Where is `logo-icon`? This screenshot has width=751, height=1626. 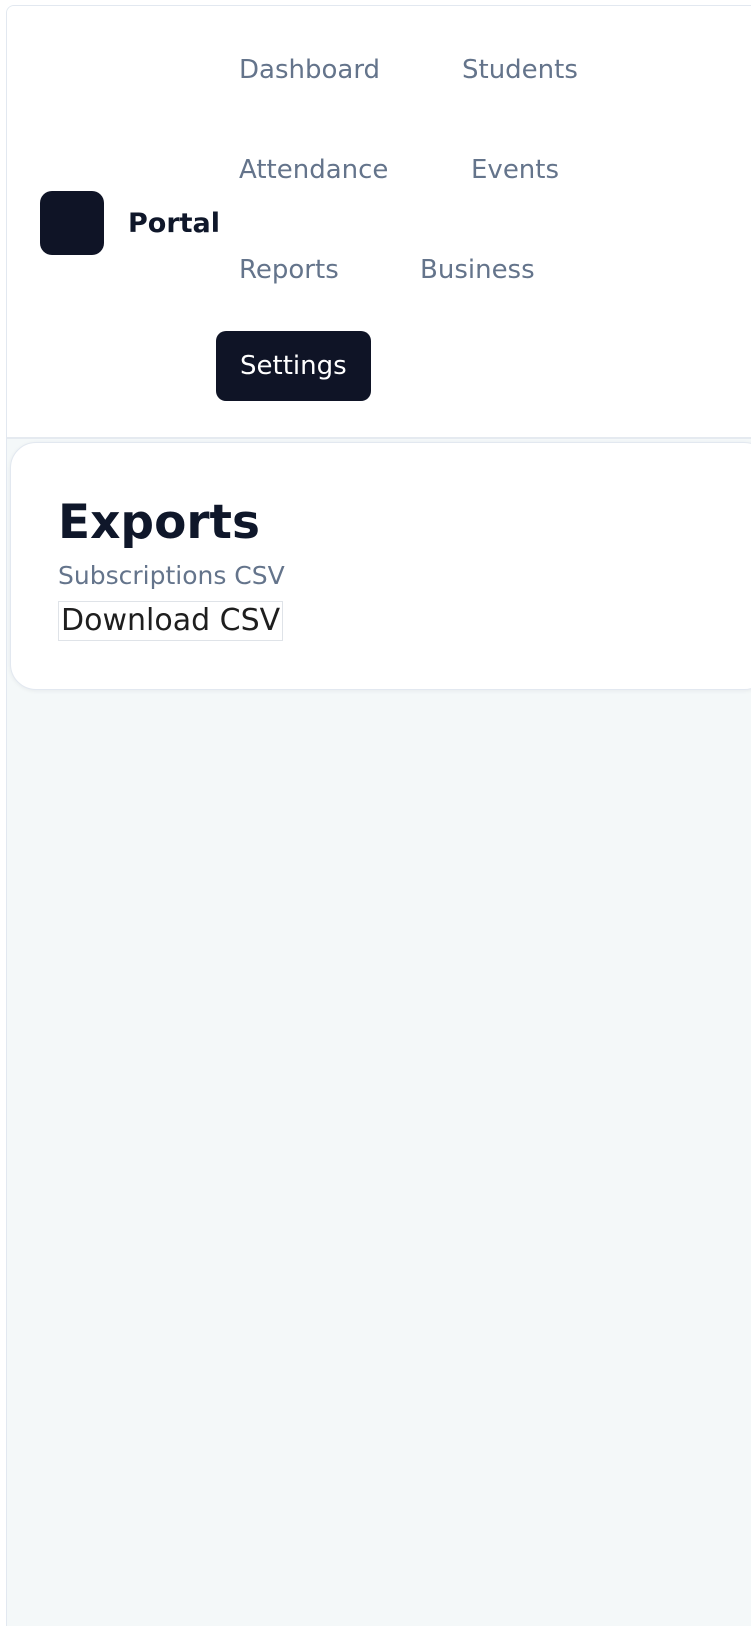 logo-icon is located at coordinates (72, 223).